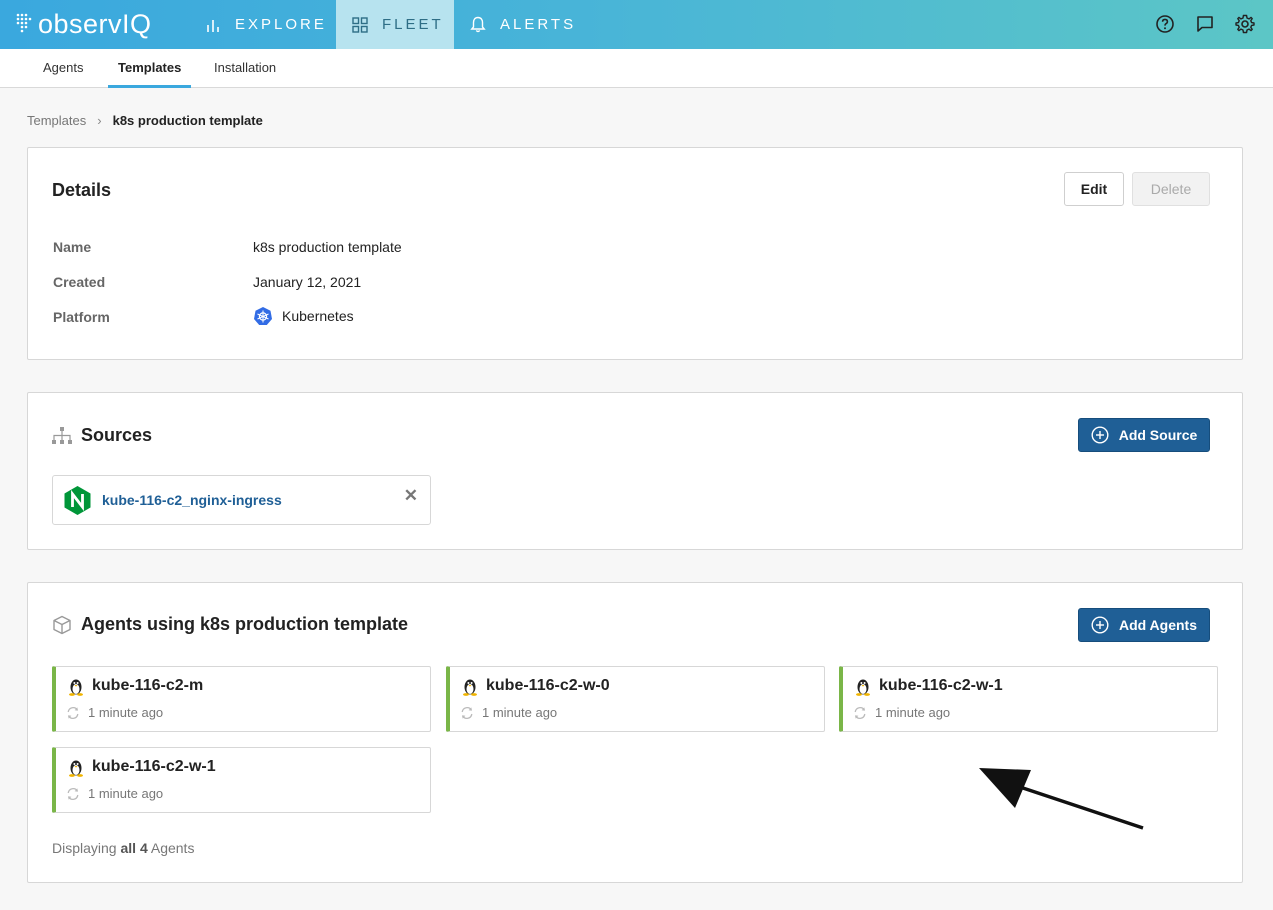 This screenshot has height=910, width=1273. I want to click on agent-card: kube-116-c2-m 1 minute ago, so click(241, 699).